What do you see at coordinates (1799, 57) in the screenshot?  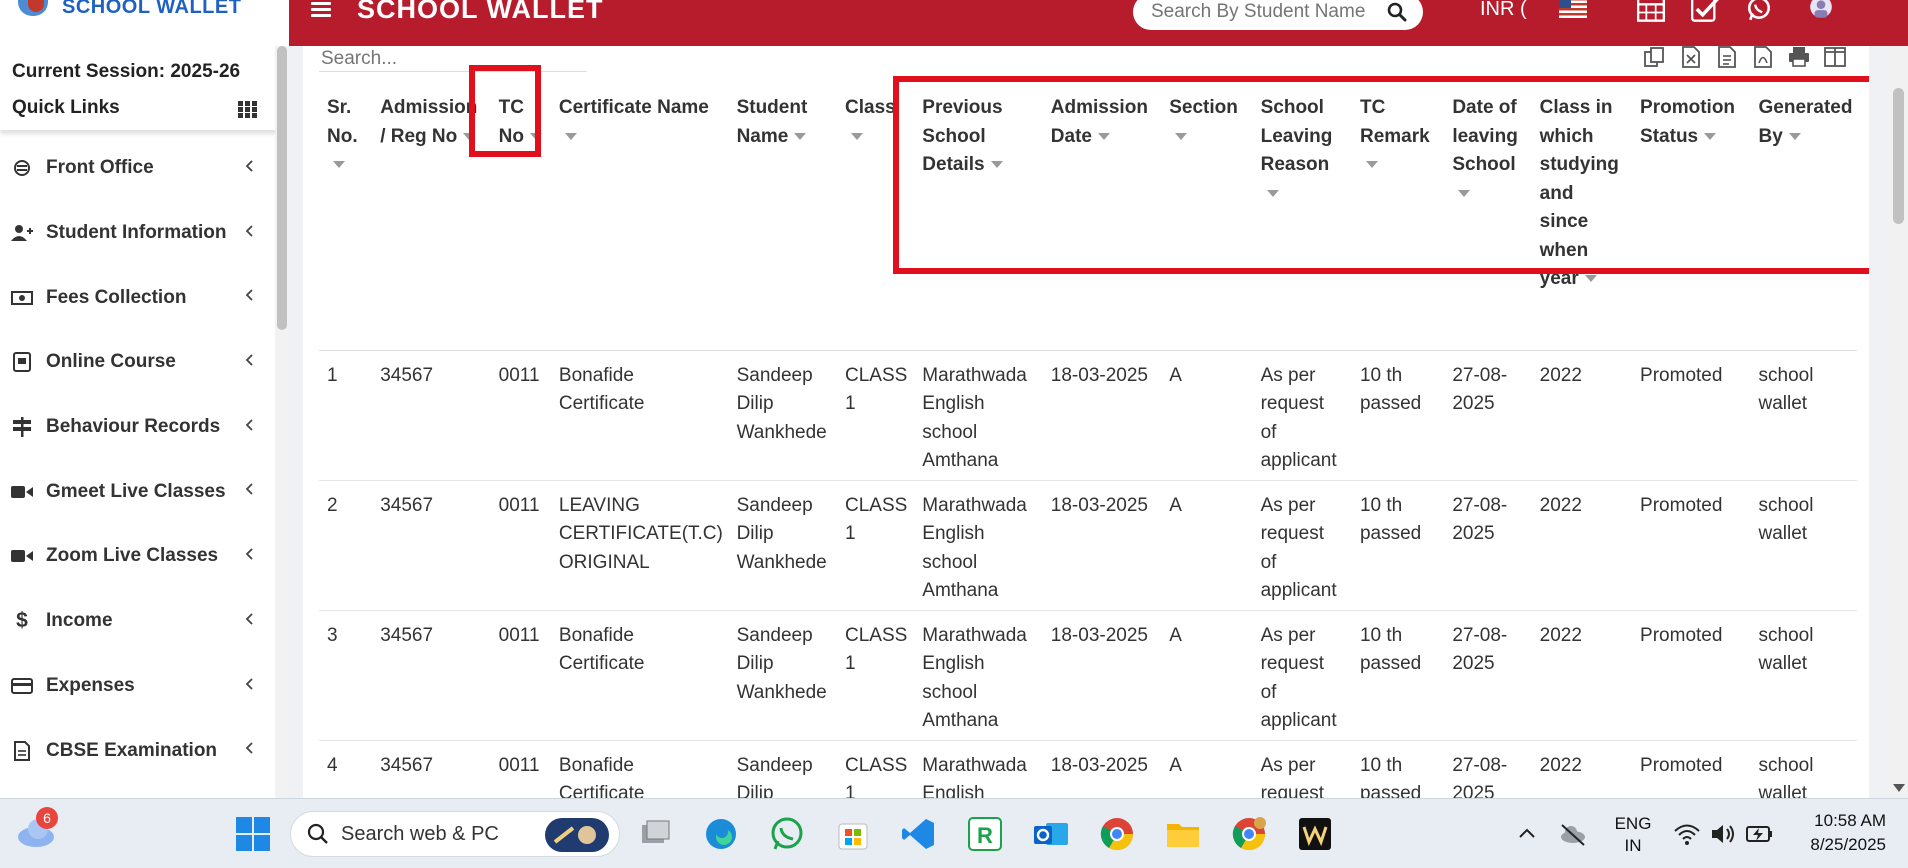 I see `print-icon` at bounding box center [1799, 57].